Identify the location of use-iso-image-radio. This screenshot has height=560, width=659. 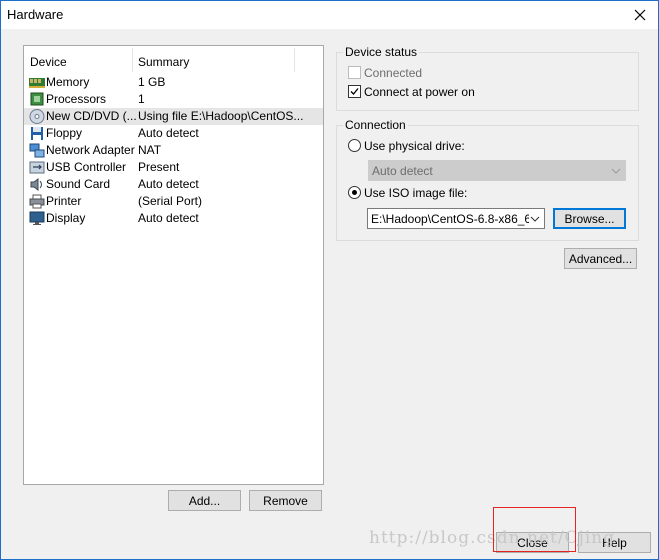
(354, 192).